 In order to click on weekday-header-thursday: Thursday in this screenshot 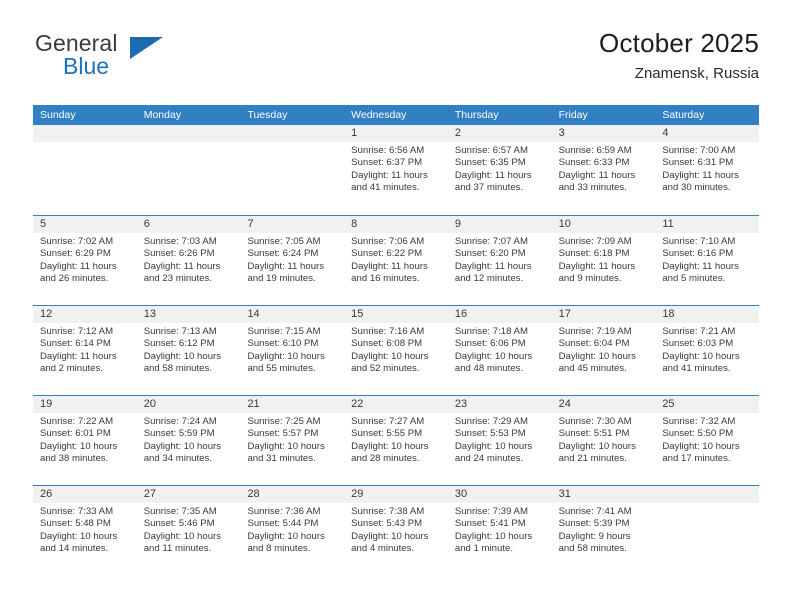, I will do `click(476, 115)`.